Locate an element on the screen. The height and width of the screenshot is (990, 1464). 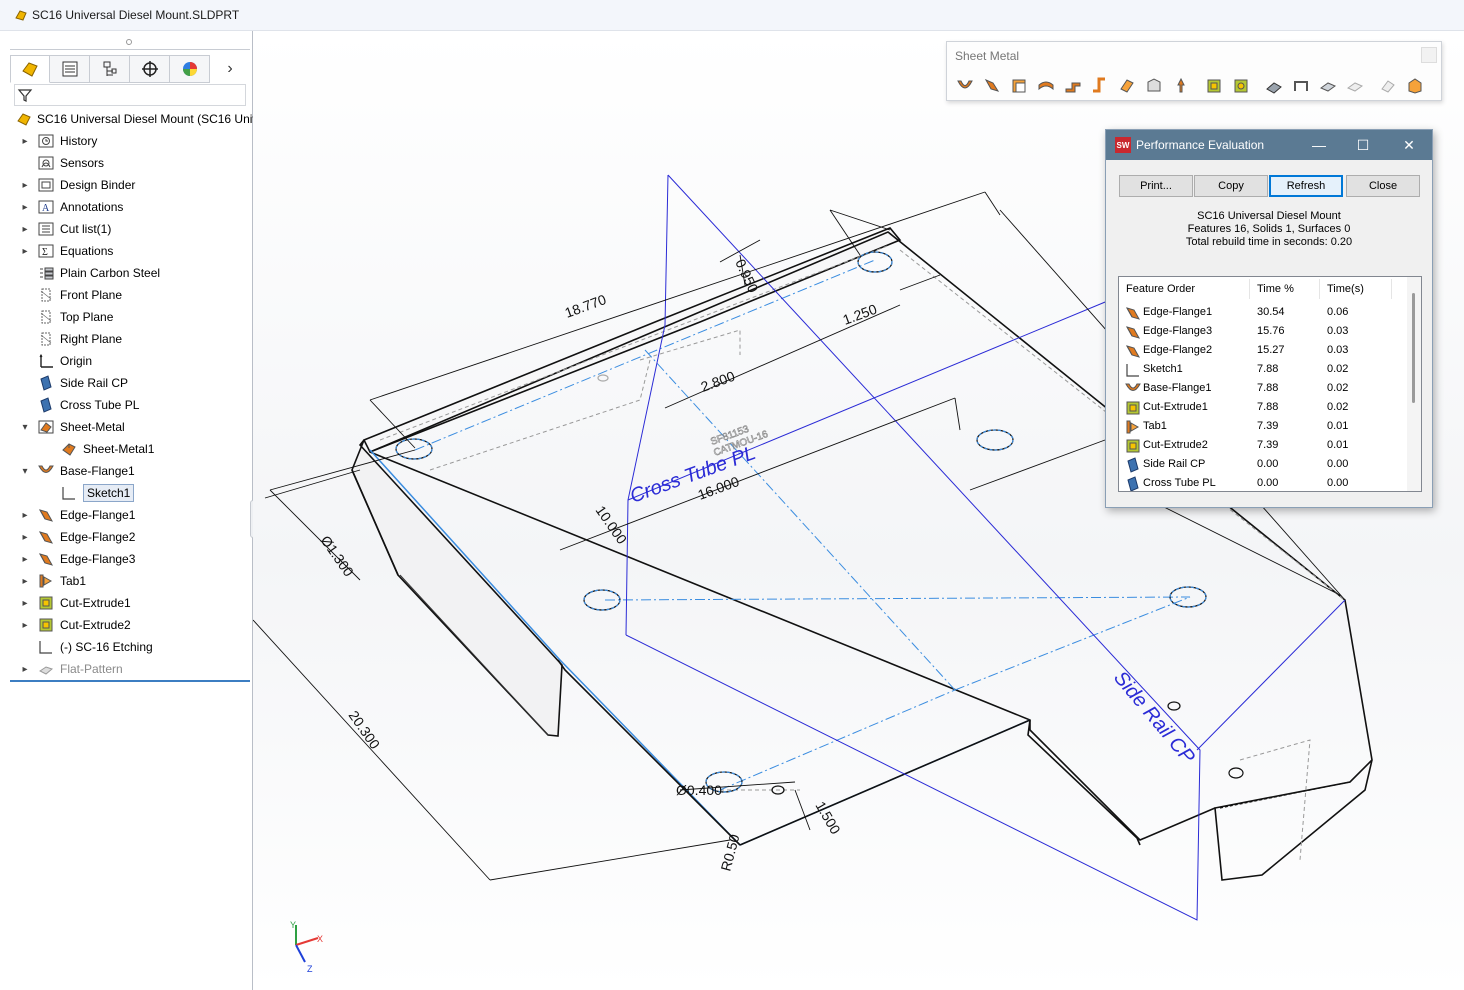
table-row: Cut-Extrude2 7.39 0.01 is located at coordinates (1264, 445).